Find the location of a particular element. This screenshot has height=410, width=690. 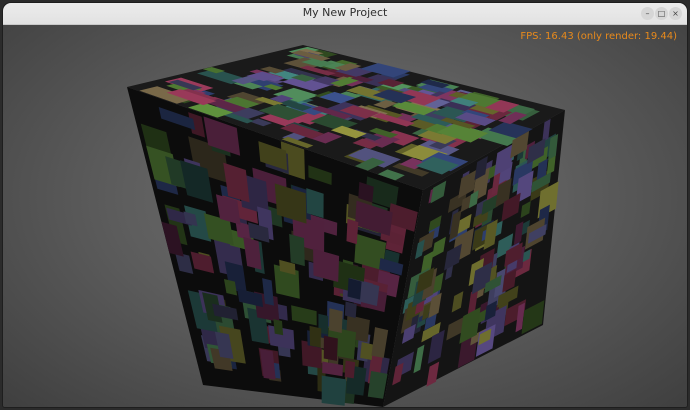

window-title: My New Project is located at coordinates (345, 12).